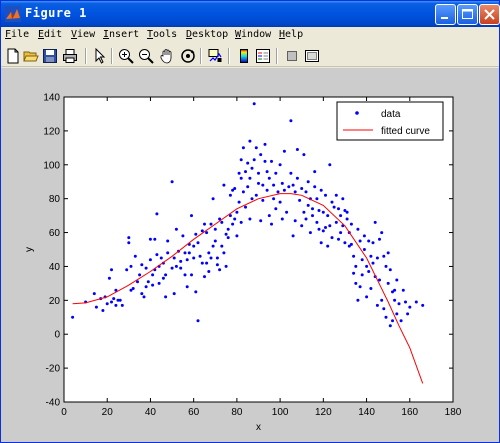  Describe the element at coordinates (445, 14) in the screenshot. I see `minimize-button` at that location.